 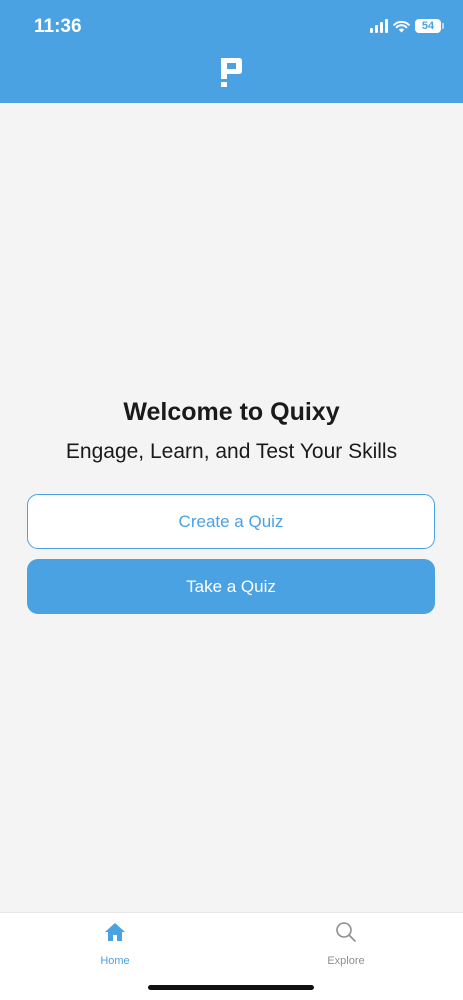 I want to click on page-subtitle: Engage, Learn, and Test Your Skills, so click(x=231, y=451).